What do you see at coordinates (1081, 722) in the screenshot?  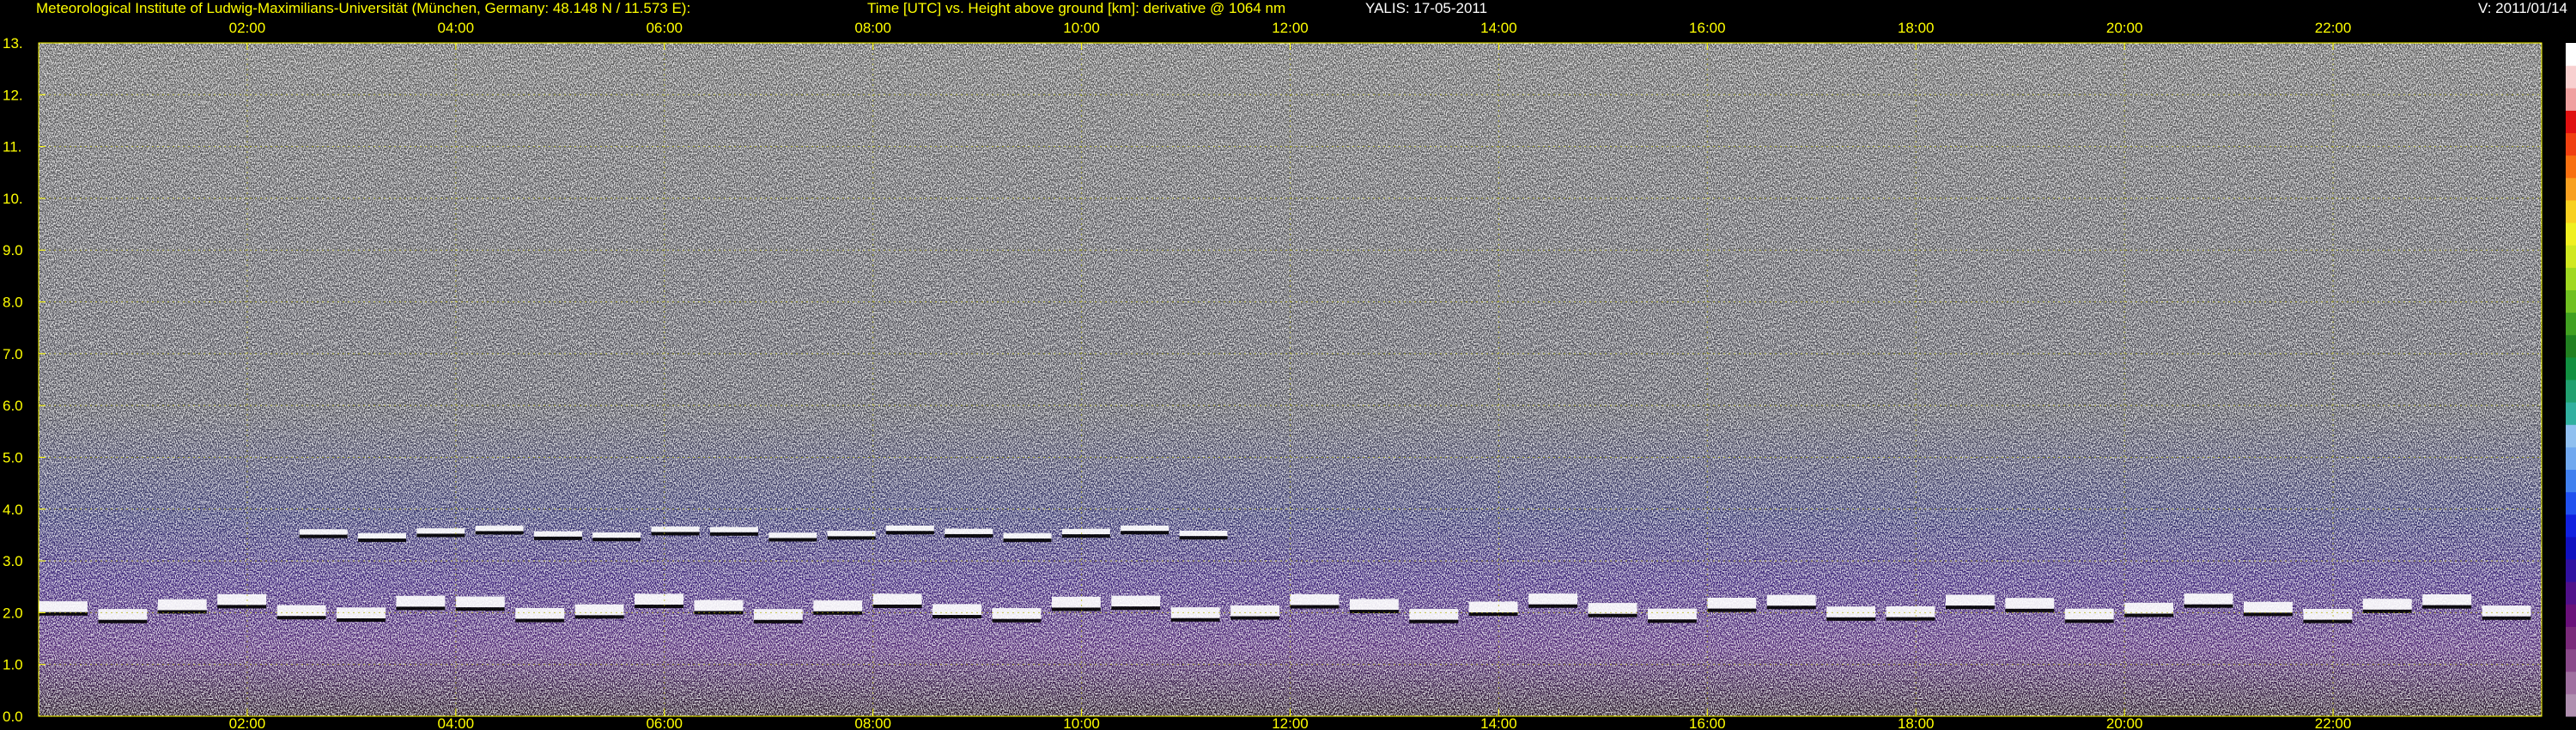 I see `x-tick-label-bottom: 10:00` at bounding box center [1081, 722].